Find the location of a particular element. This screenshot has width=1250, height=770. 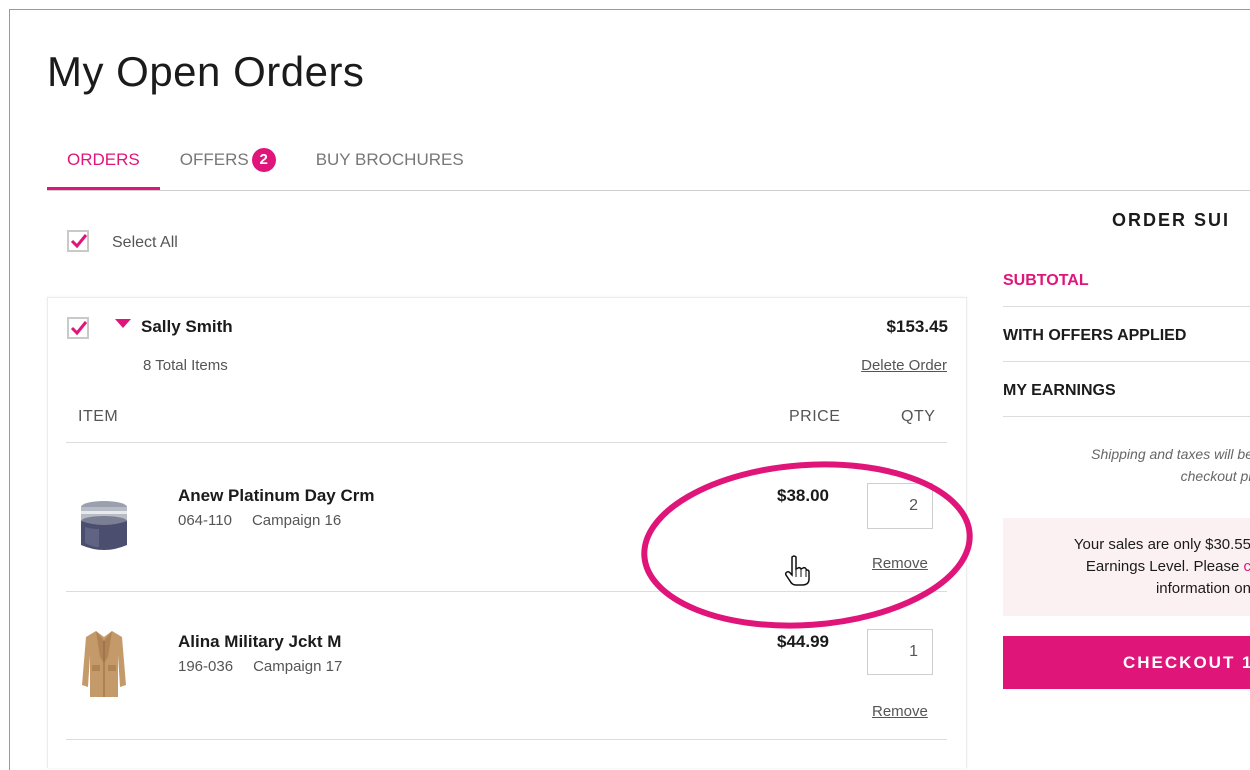

customer-name: Sally Smith is located at coordinates (187, 327).